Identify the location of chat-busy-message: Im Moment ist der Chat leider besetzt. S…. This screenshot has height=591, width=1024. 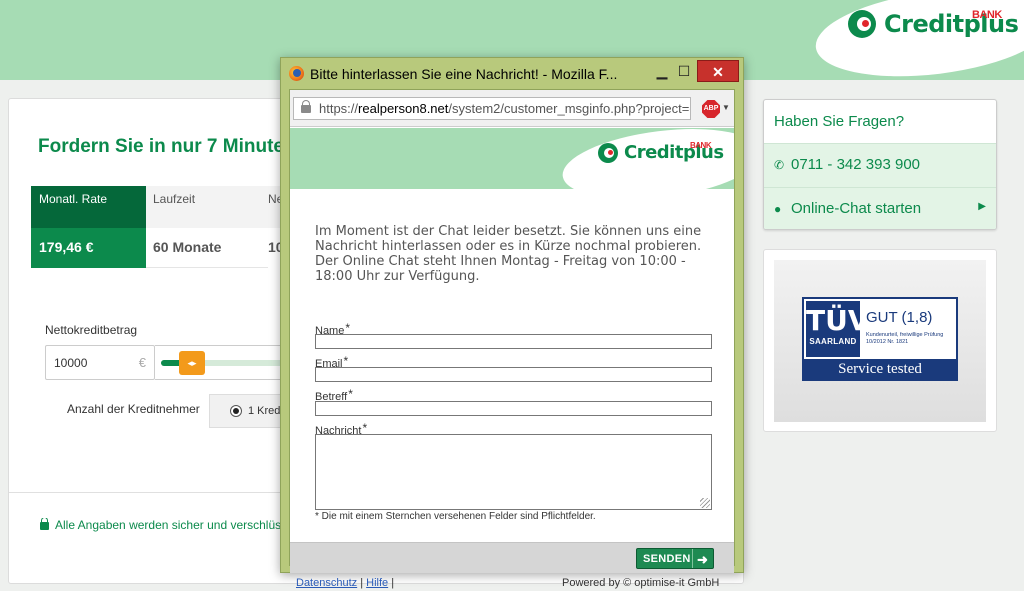
(508, 254).